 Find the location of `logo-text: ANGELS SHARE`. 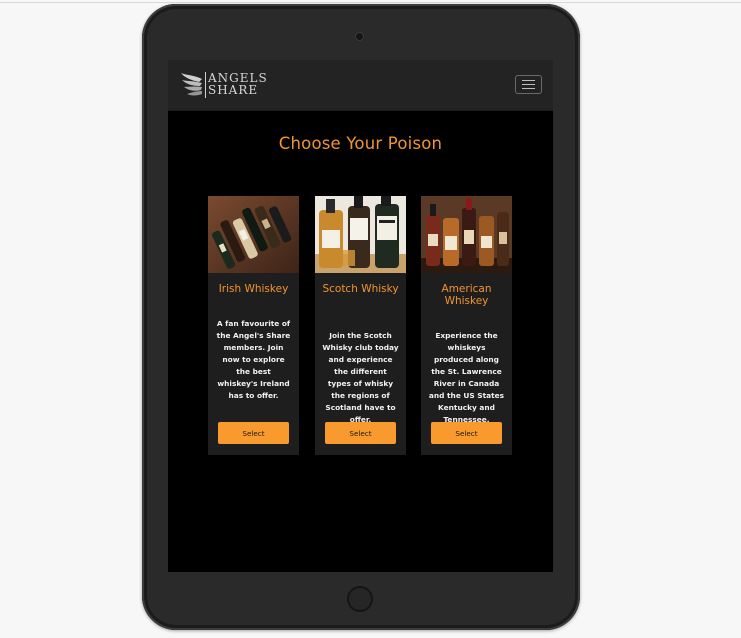

logo-text: ANGELS SHARE is located at coordinates (238, 84).